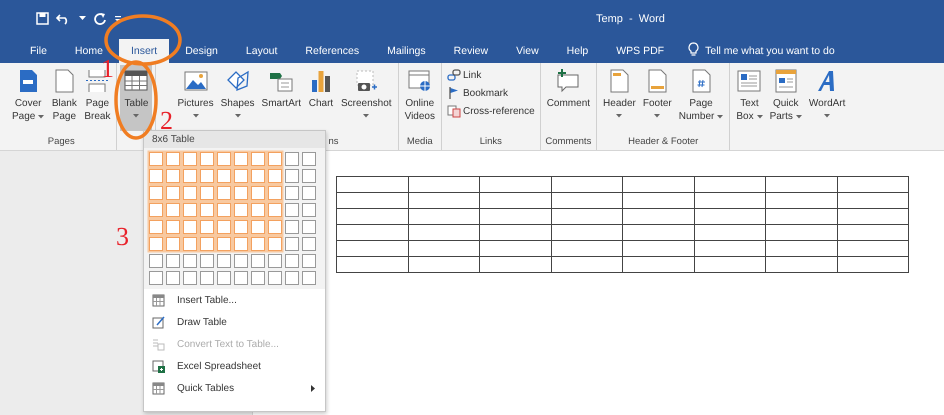 This screenshot has height=415, width=944. Describe the element at coordinates (234, 388) in the screenshot. I see `menu-item: Quick Tables` at that location.